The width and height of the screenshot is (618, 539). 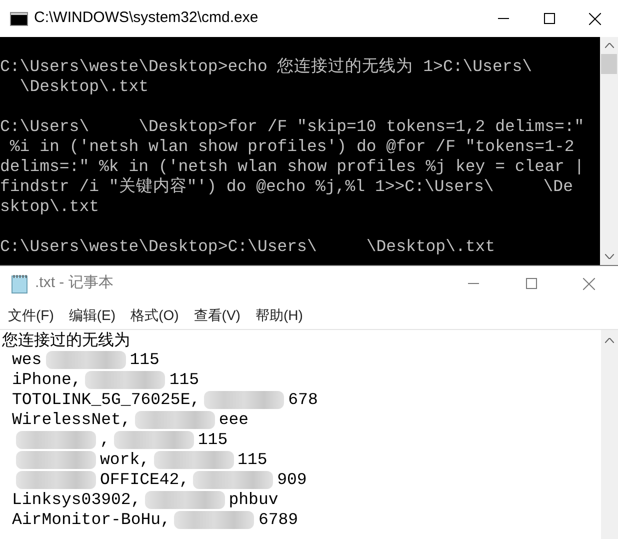 I want to click on console-line: %i in ('netsh wlan show profiles') do @for /F "tokens=1-2, so click(x=292, y=147).